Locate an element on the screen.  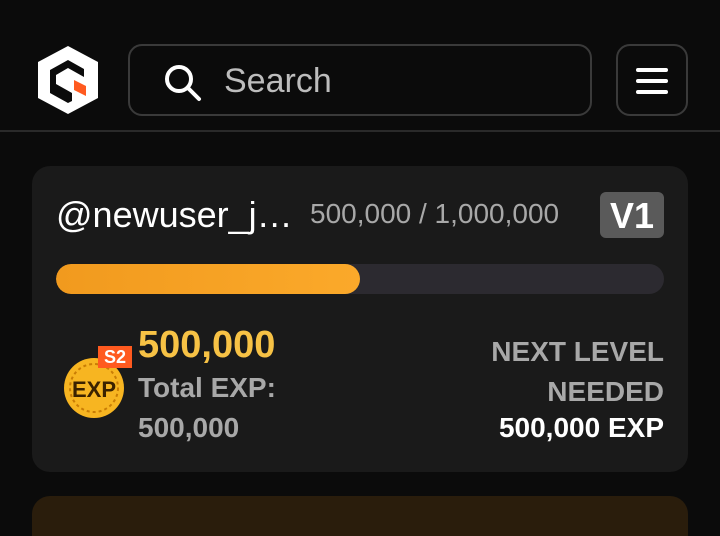
level-badge: V1 is located at coordinates (632, 215).